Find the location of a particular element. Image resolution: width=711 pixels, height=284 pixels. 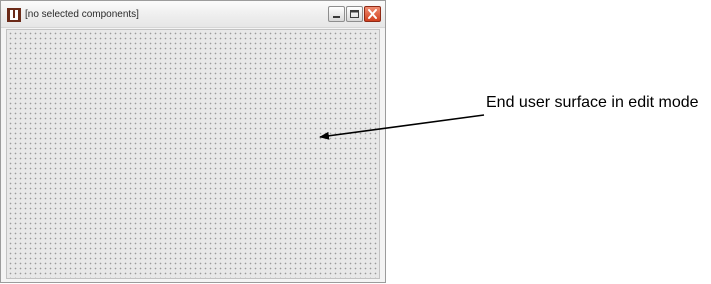

maximize-icon is located at coordinates (354, 14).